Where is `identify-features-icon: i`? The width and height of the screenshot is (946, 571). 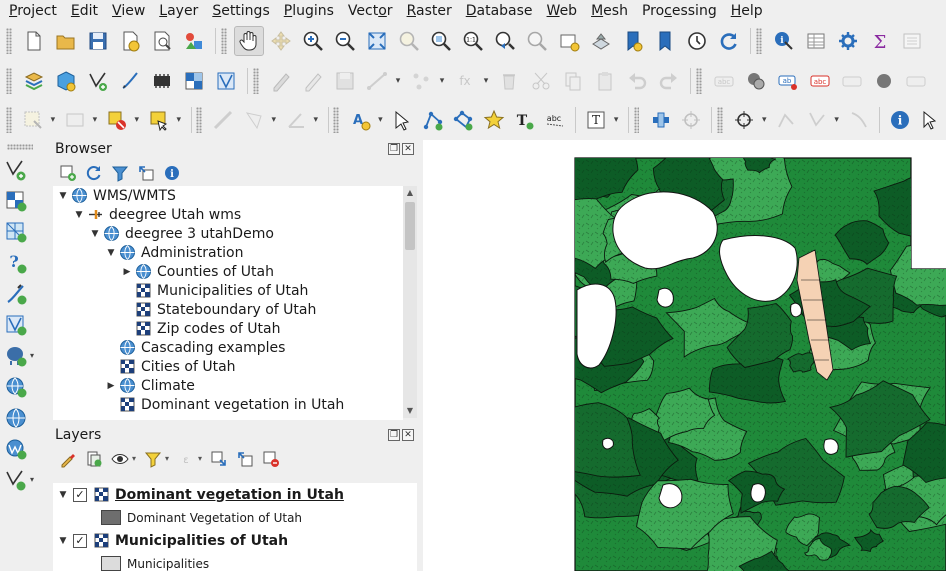 identify-features-icon: i is located at coordinates (784, 41).